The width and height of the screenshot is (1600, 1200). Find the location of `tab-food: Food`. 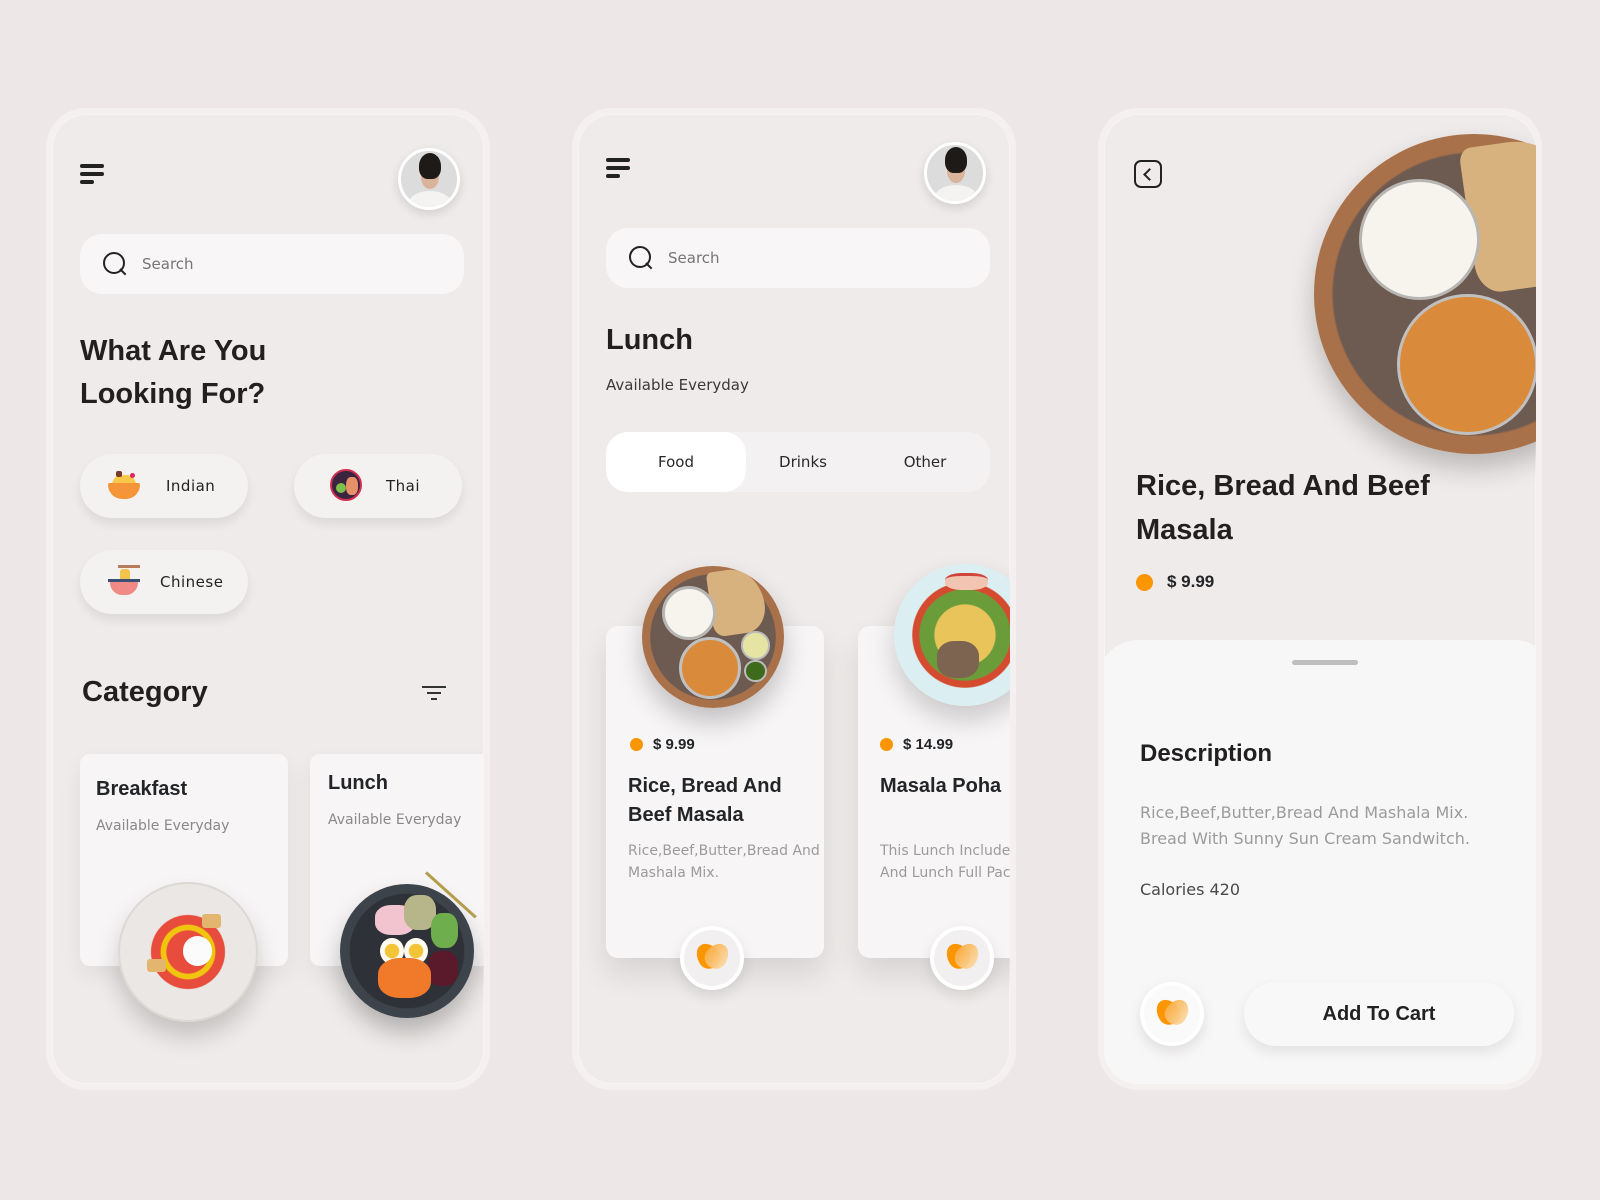

tab-food: Food is located at coordinates (676, 462).